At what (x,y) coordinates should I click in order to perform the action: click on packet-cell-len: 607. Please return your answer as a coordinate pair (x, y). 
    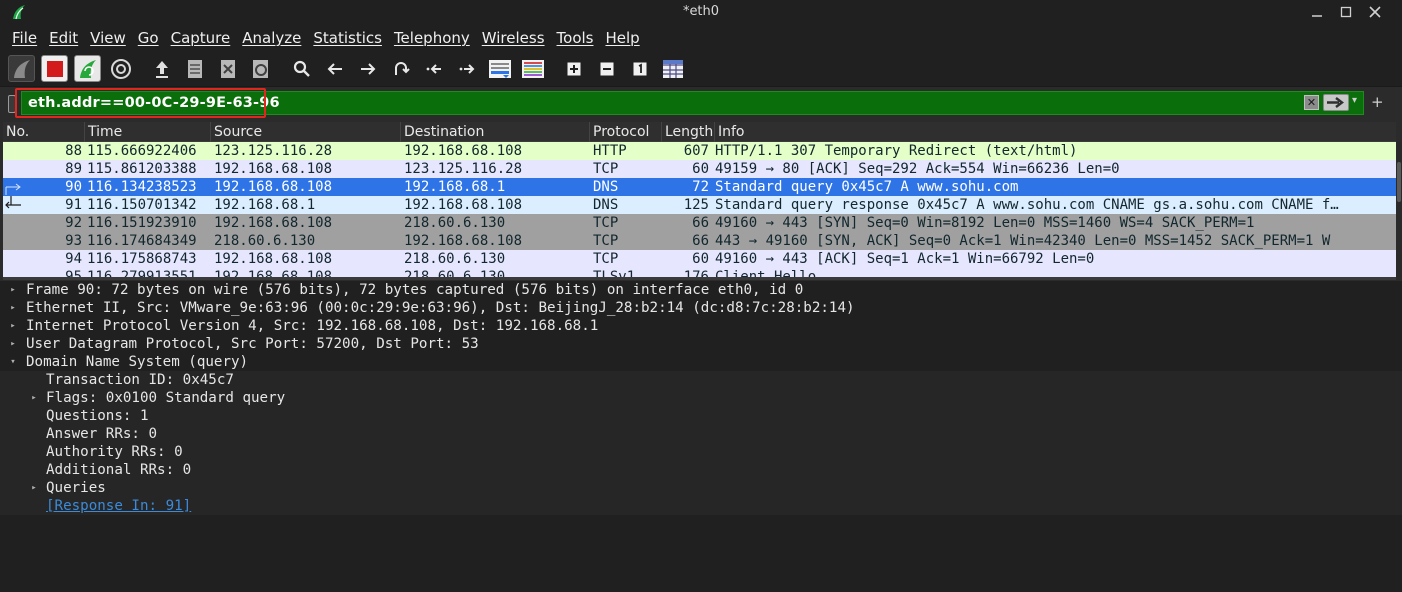
    Looking at the image, I should click on (696, 151).